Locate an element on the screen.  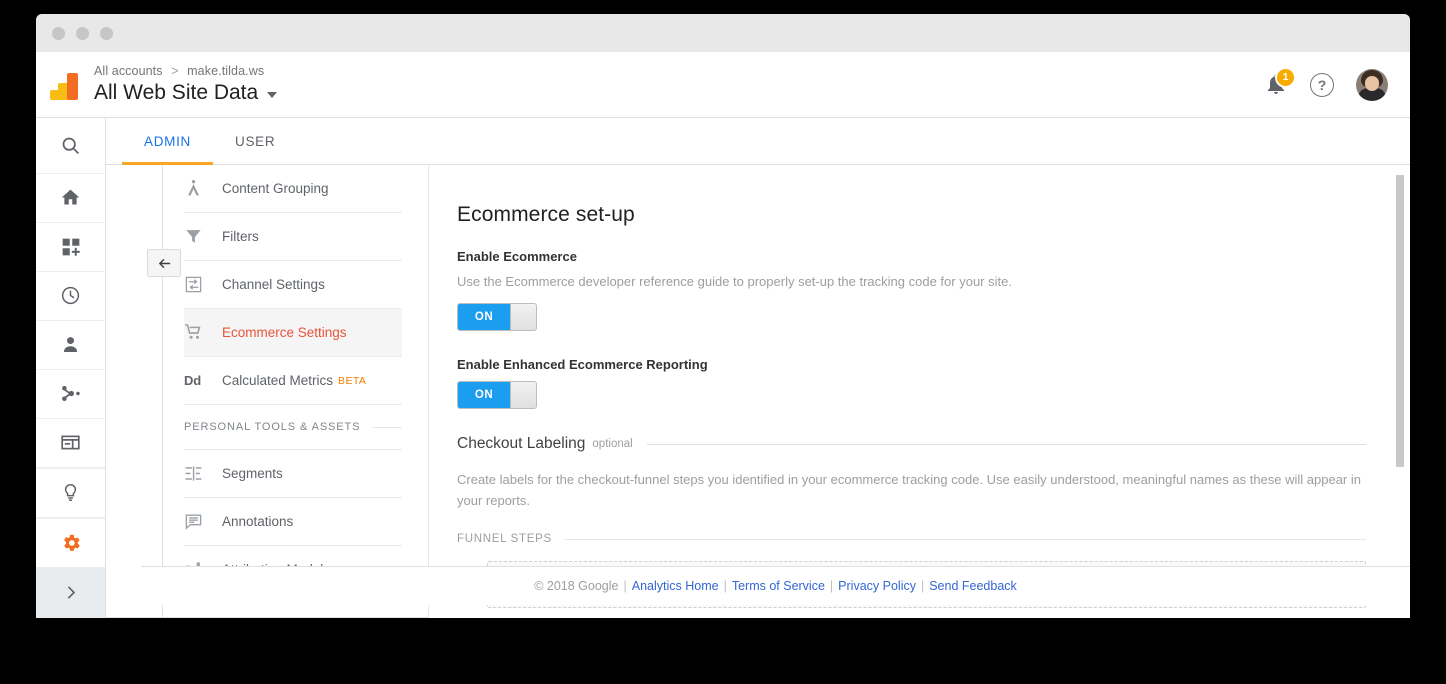
rail-expand-button is located at coordinates (70, 592).